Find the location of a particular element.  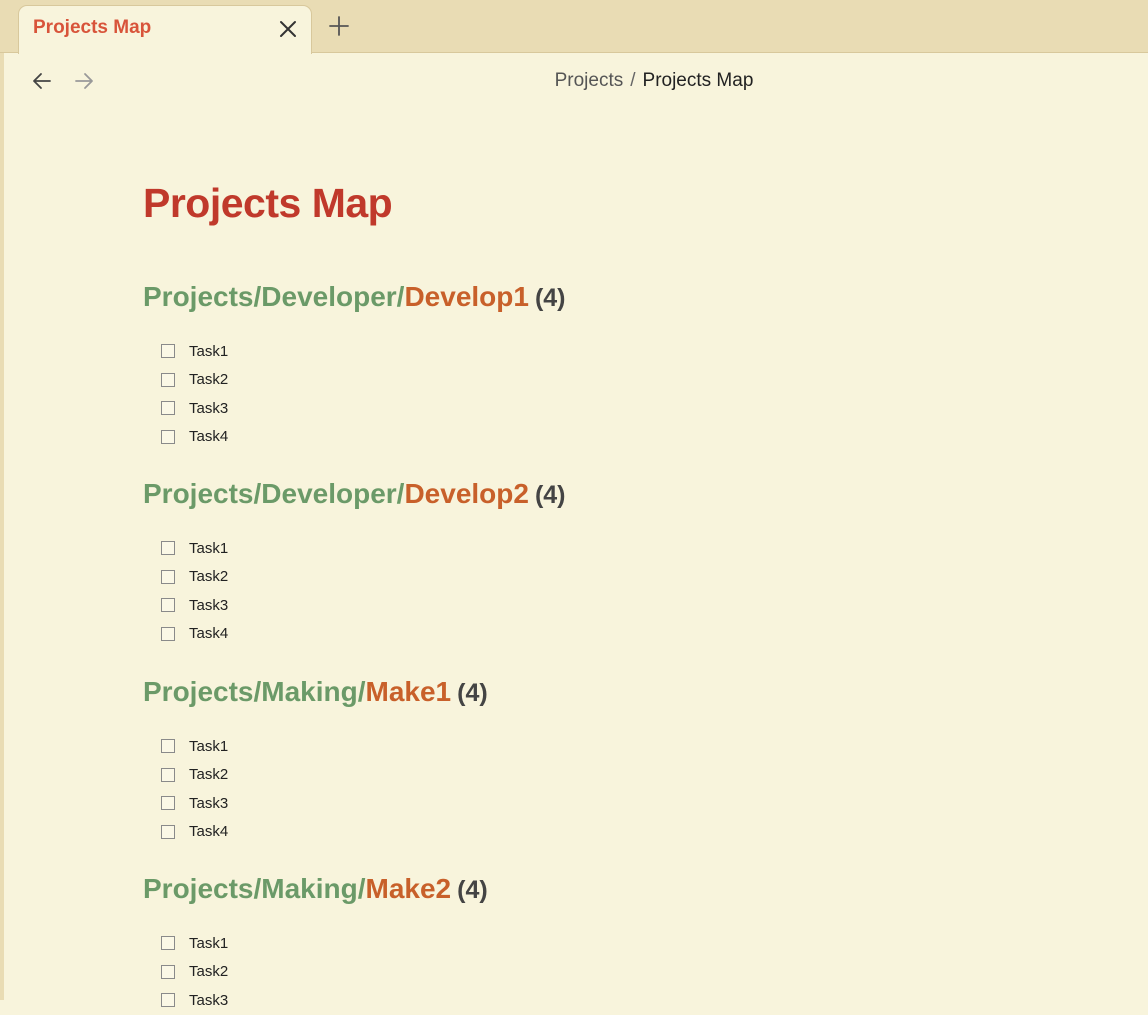

close-icon is located at coordinates (288, 29).